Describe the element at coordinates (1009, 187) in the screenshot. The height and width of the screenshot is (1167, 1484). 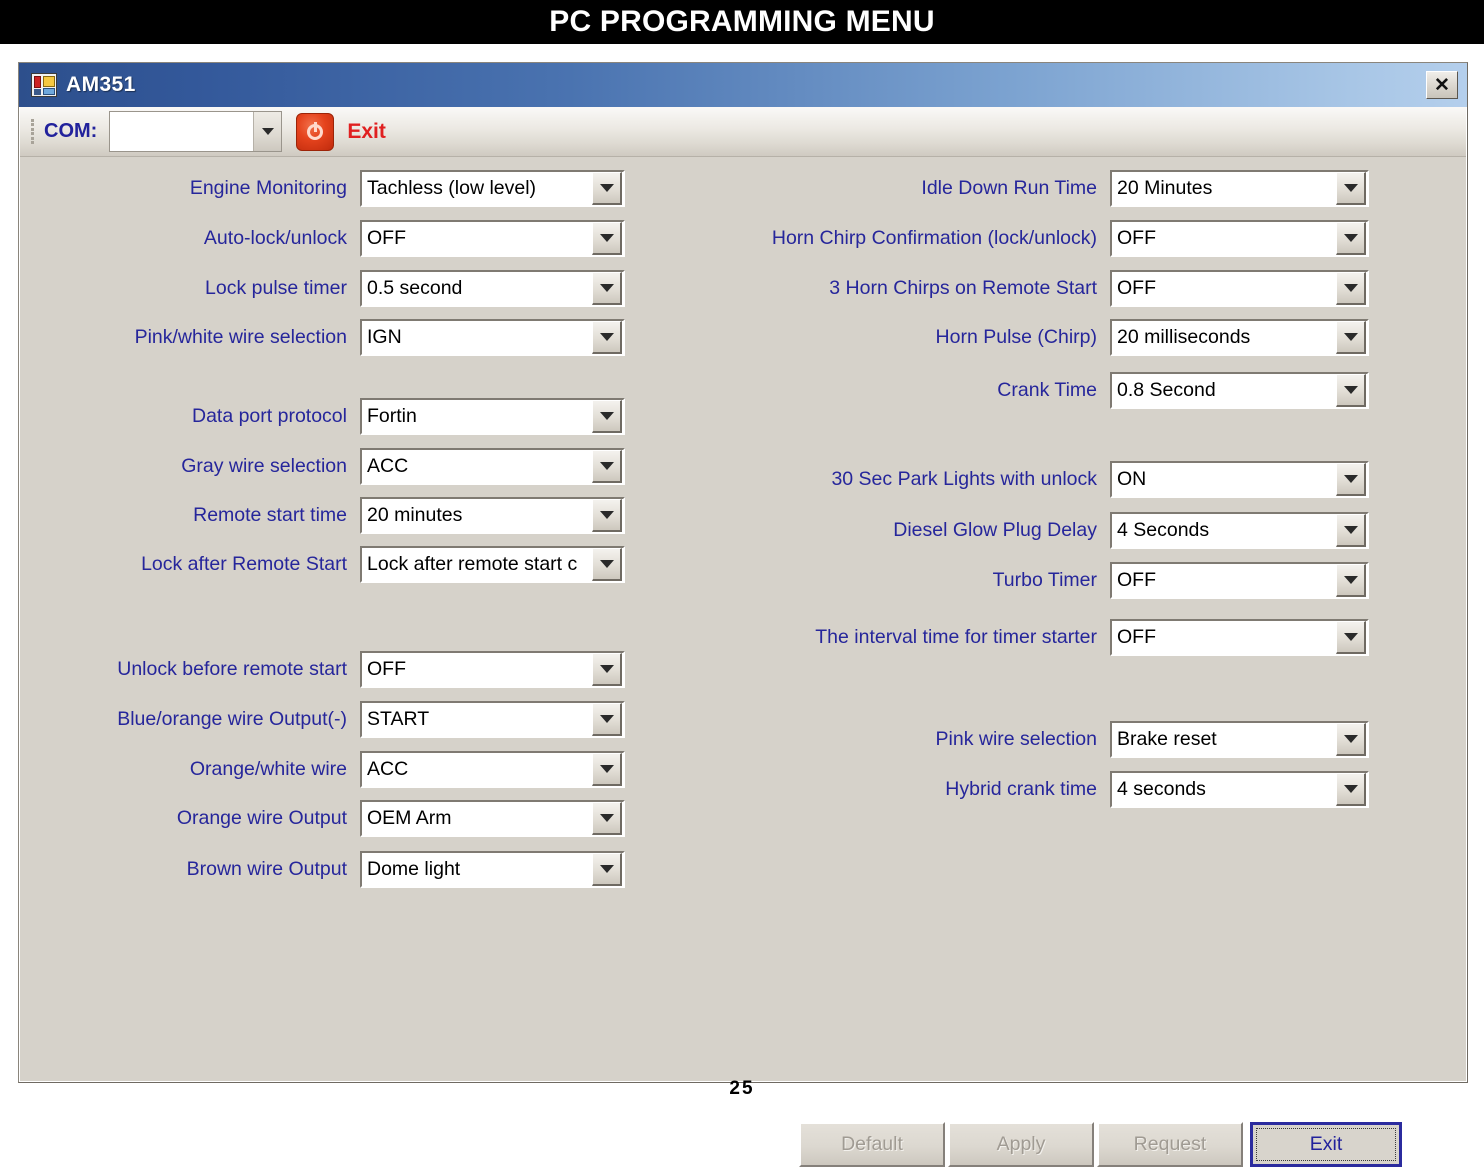
I see `field-label: Idle Down Run Time` at that location.